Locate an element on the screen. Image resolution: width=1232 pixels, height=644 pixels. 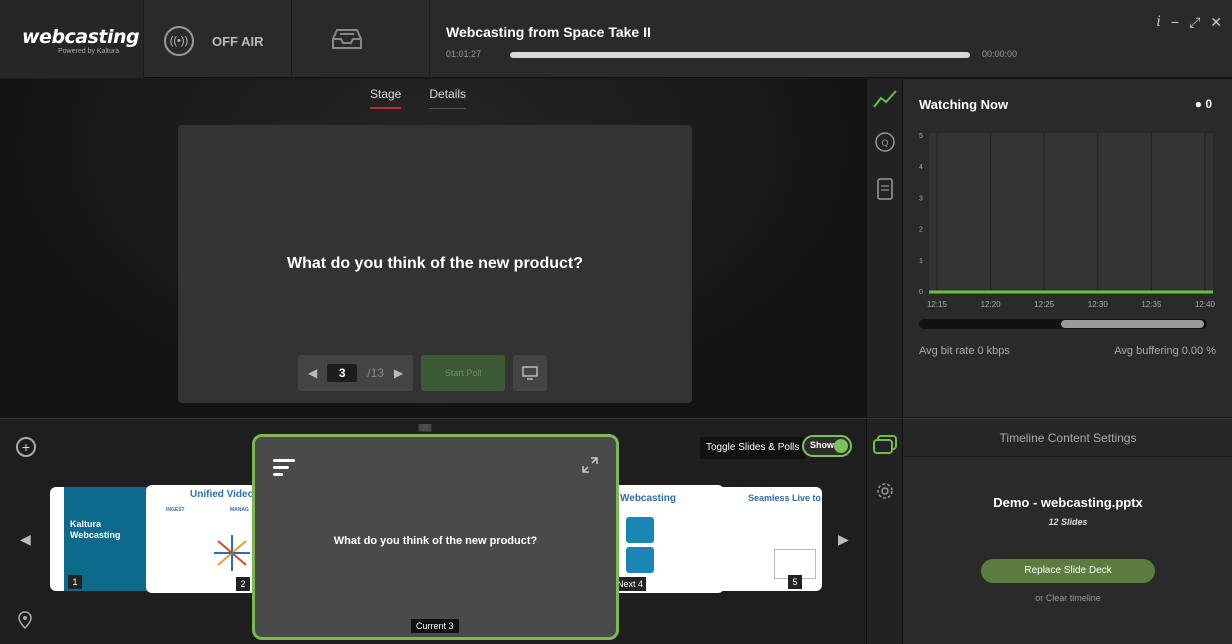
thumb-2-title: Unified Video is located at coordinates (222, 494).